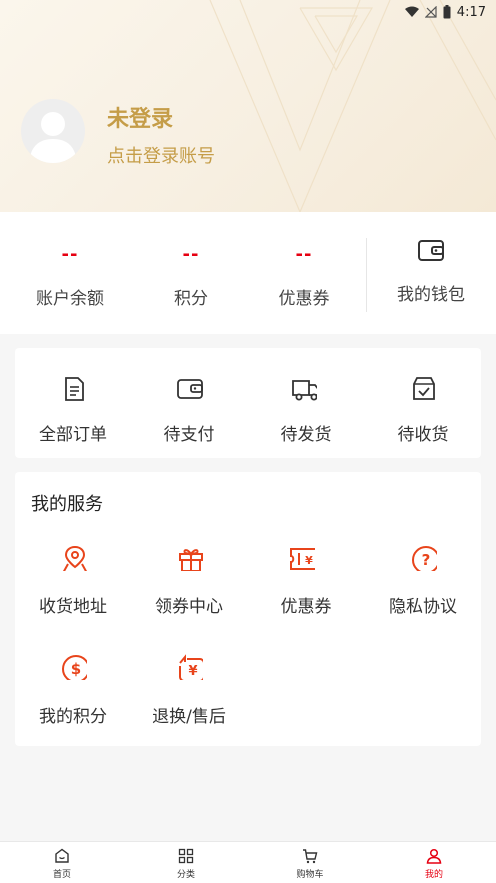 This screenshot has height=883, width=496. Describe the element at coordinates (352, 106) in the screenshot. I see `header-decoration` at that location.